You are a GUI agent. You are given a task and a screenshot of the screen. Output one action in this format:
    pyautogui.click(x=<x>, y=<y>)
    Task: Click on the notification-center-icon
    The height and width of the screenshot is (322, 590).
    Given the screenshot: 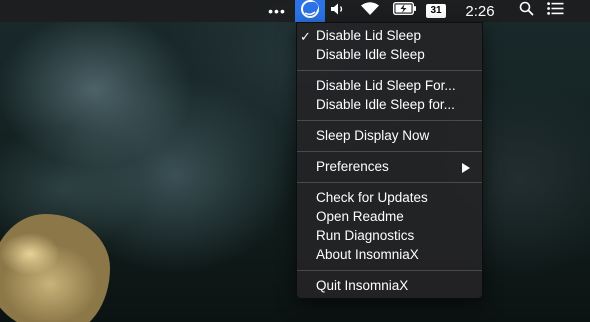 What is the action you would take?
    pyautogui.click(x=555, y=11)
    